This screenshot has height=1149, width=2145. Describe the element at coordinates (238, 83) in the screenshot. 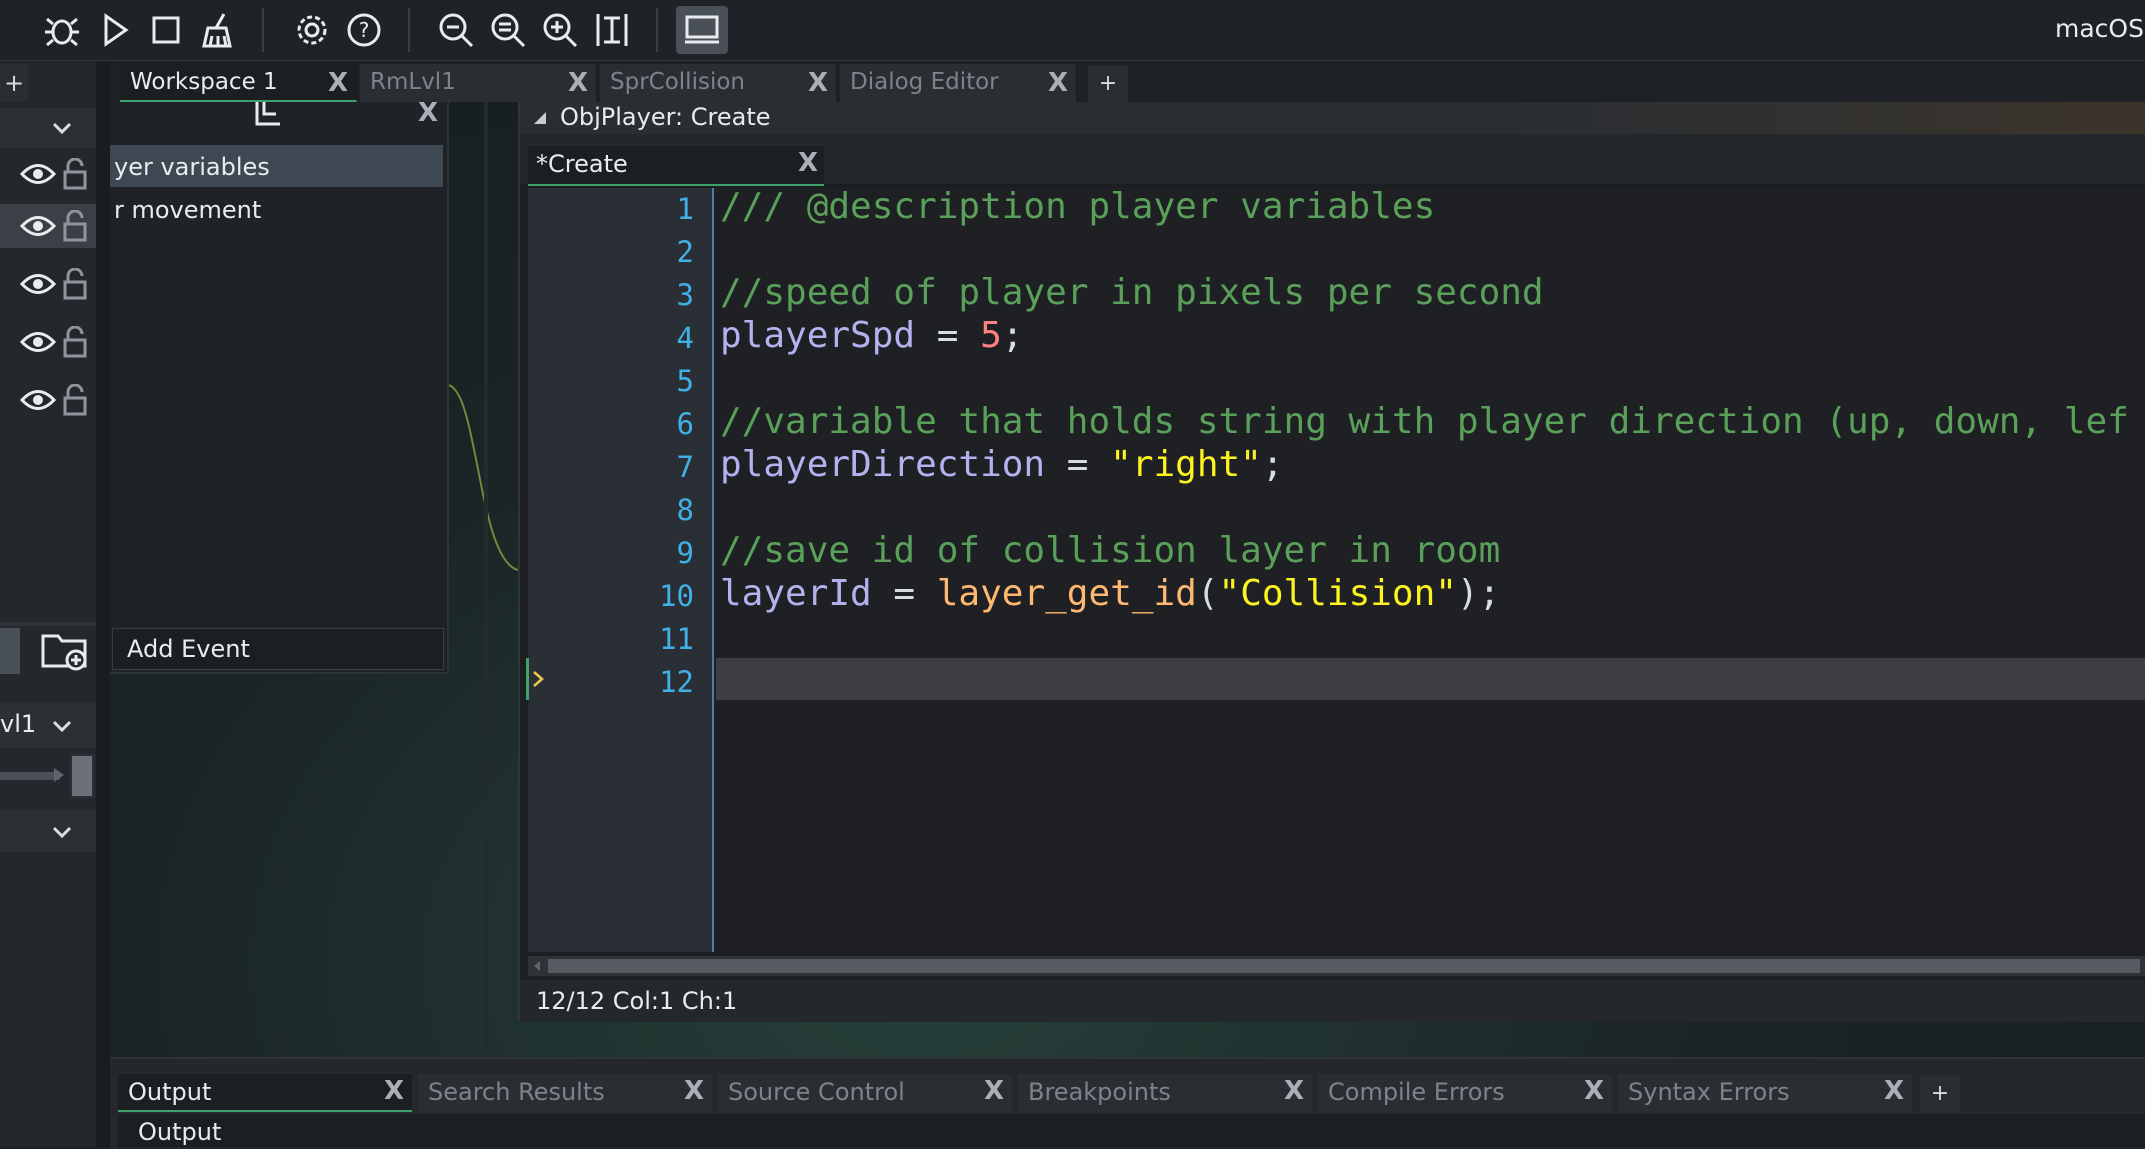

I see `tab-workspace-1: Workspace 1 X` at that location.